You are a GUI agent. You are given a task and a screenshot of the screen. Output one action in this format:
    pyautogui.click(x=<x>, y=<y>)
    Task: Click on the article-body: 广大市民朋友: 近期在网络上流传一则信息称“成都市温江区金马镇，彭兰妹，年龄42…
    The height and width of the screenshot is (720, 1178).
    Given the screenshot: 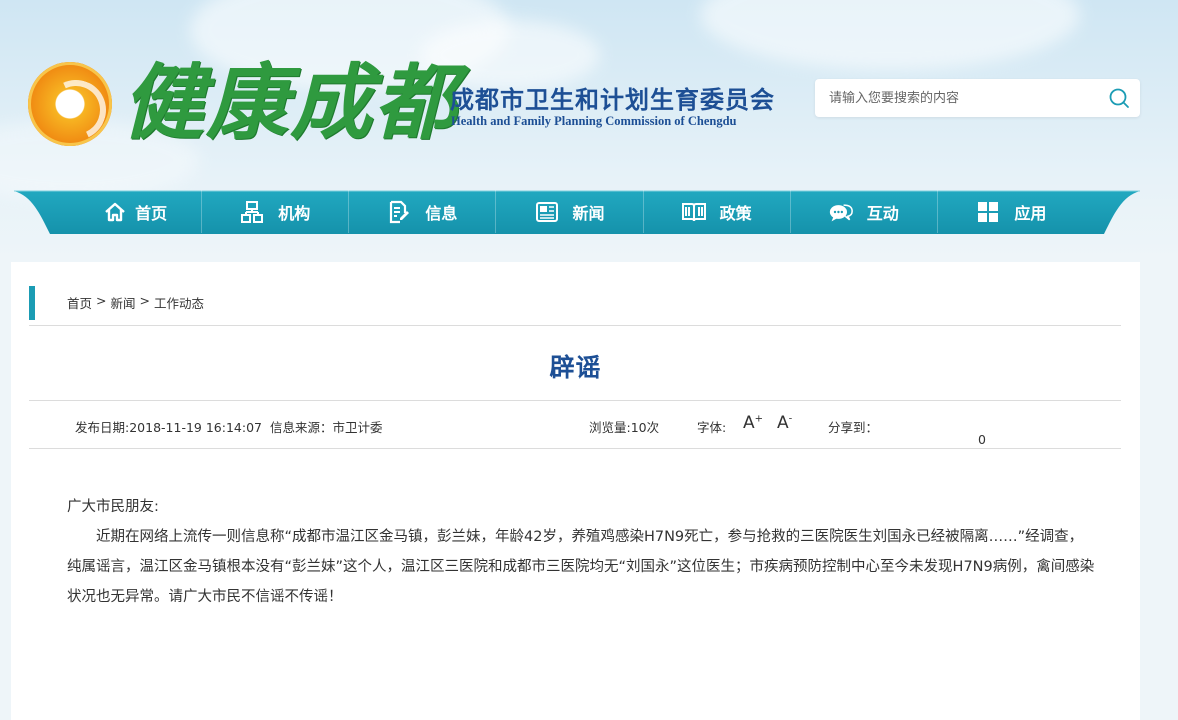 What is the action you would take?
    pyautogui.click(x=582, y=552)
    